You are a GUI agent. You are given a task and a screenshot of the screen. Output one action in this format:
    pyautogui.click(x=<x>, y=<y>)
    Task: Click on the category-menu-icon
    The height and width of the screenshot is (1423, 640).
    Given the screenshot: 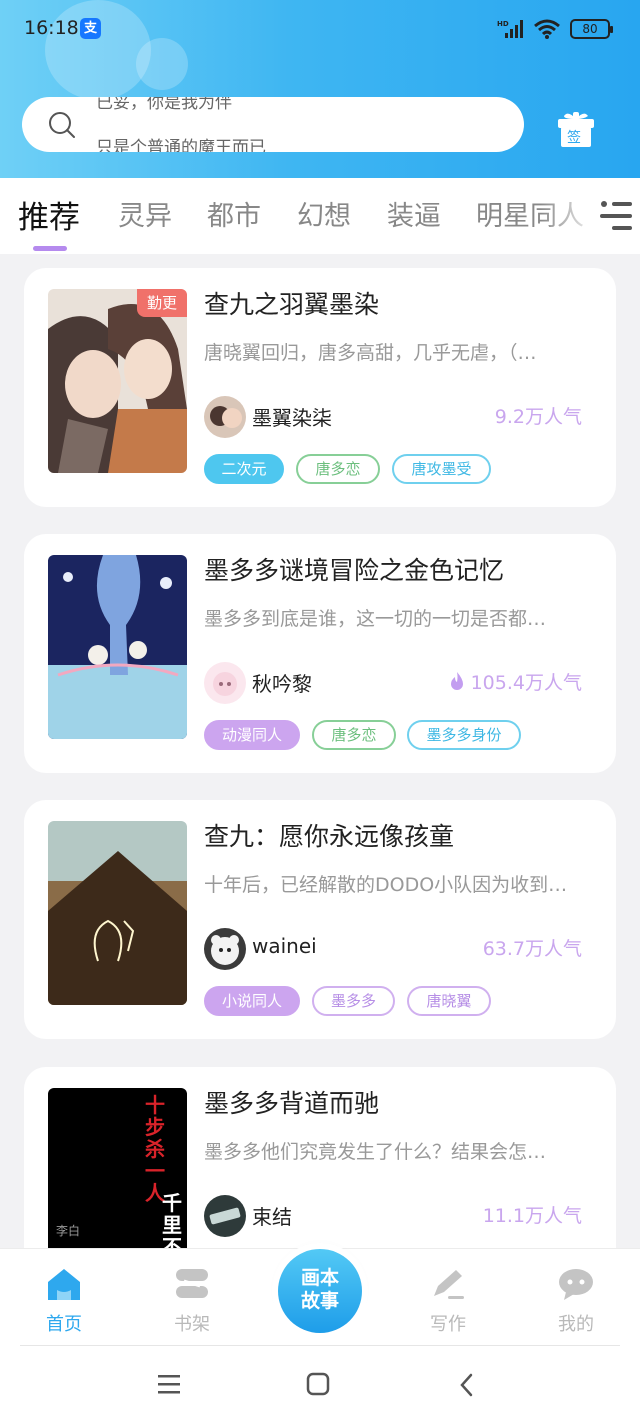 What is the action you would take?
    pyautogui.click(x=616, y=216)
    